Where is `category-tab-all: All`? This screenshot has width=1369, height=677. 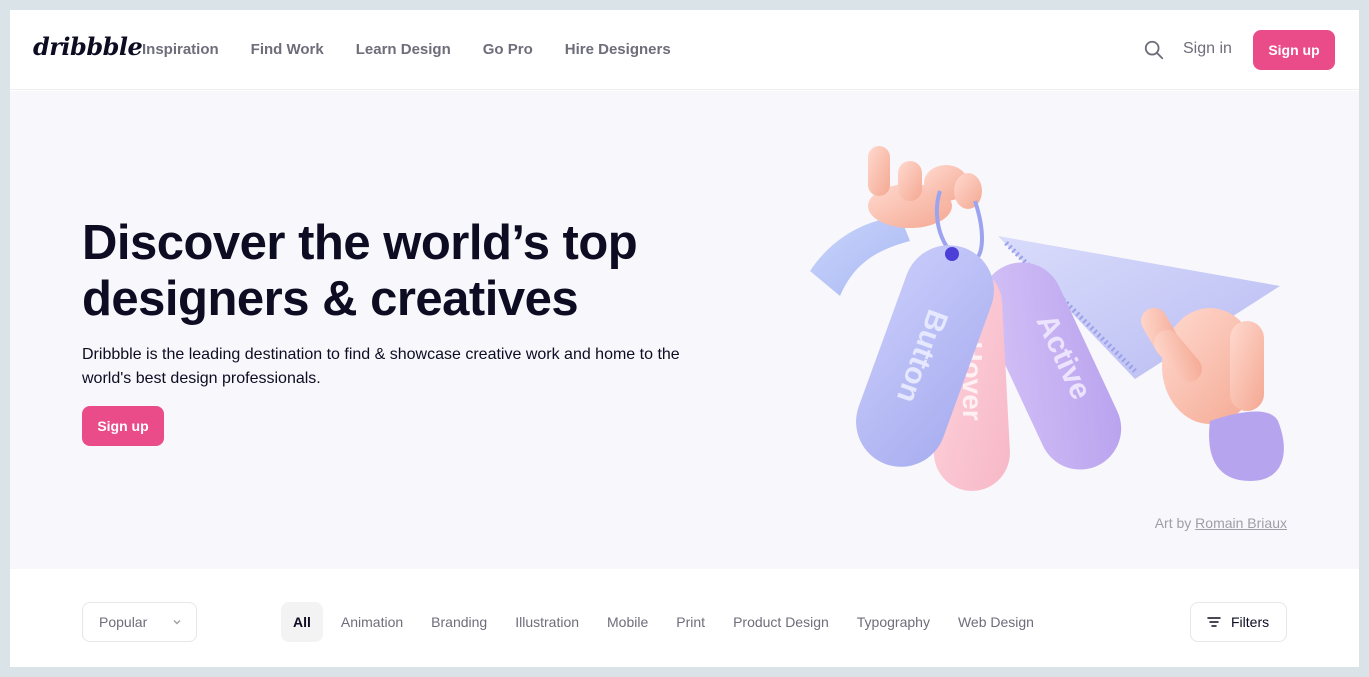
category-tab-all: All is located at coordinates (302, 622).